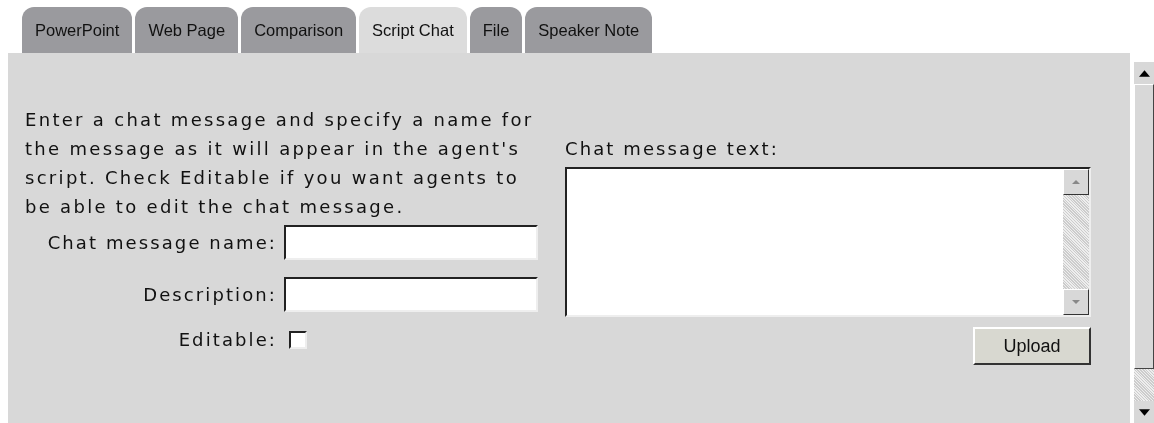 Image resolution: width=1154 pixels, height=423 pixels. Describe the element at coordinates (280, 163) in the screenshot. I see `instructions-text: Enter a chat message and specify a name for the message as it will appear in the agent's script. Check Editable if you want agents to be able to edit the chat message.` at that location.